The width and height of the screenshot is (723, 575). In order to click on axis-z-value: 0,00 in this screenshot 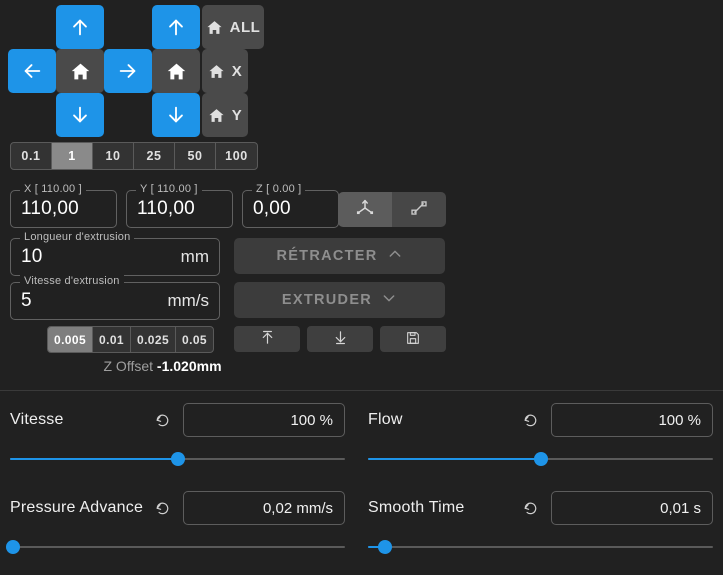, I will do `click(272, 208)`.